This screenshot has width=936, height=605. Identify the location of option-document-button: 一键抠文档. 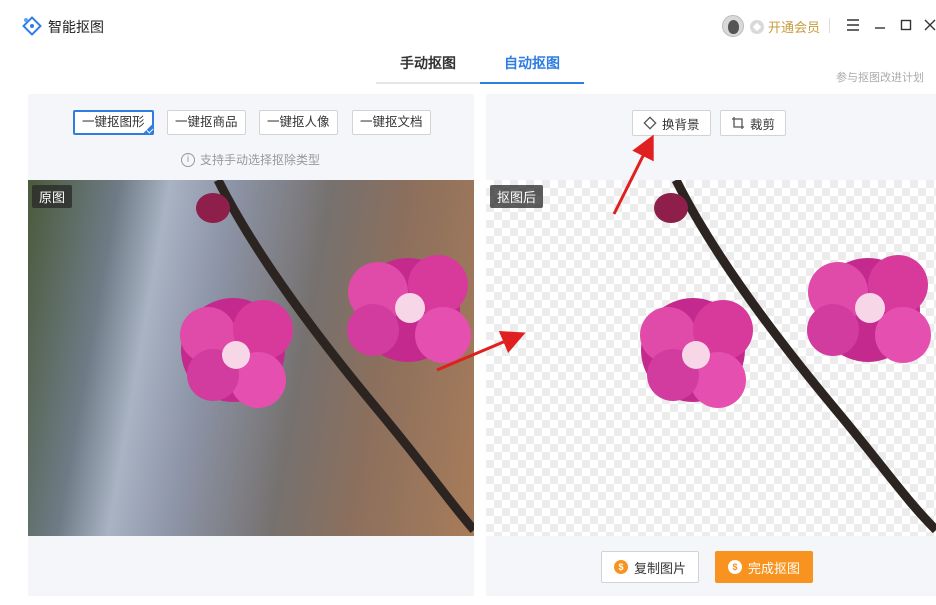
(391, 122).